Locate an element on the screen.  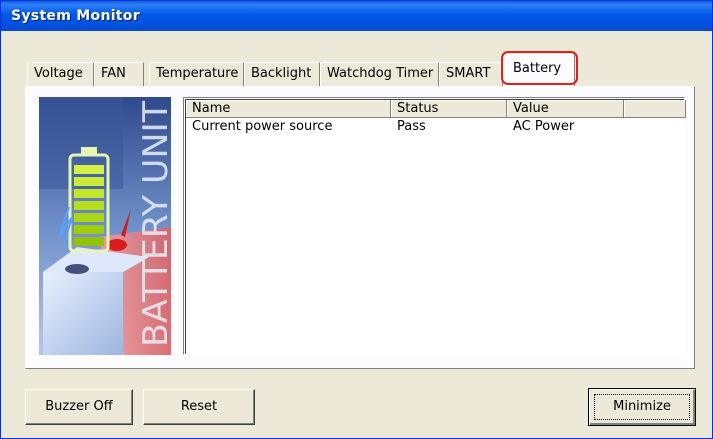
buzzer-off-button: Buzzer Off is located at coordinates (79, 407).